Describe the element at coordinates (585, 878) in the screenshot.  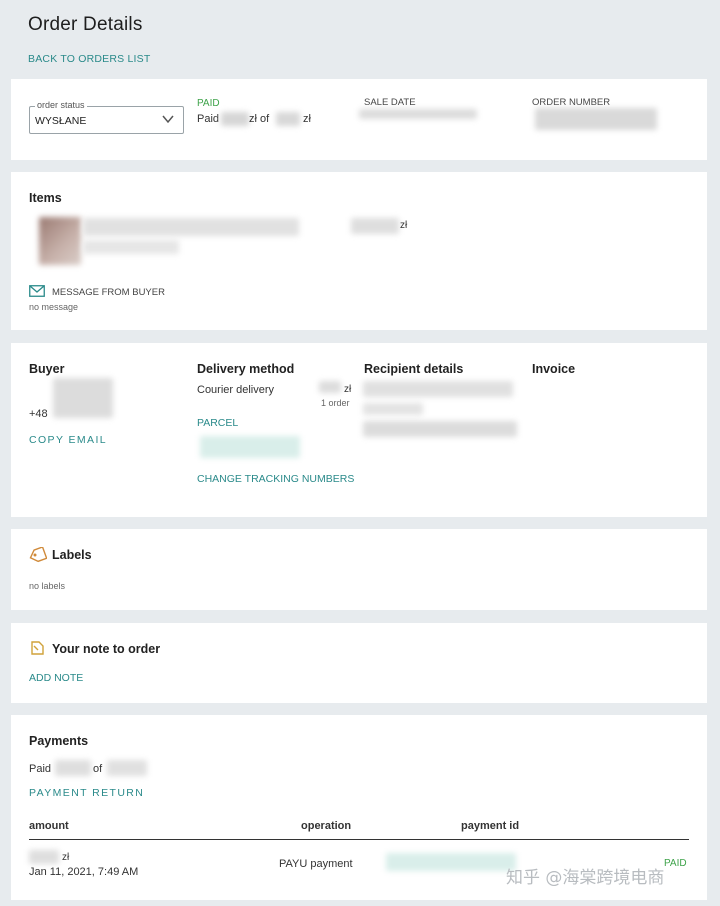
I see `watermark: 知乎 @海棠跨境电商` at that location.